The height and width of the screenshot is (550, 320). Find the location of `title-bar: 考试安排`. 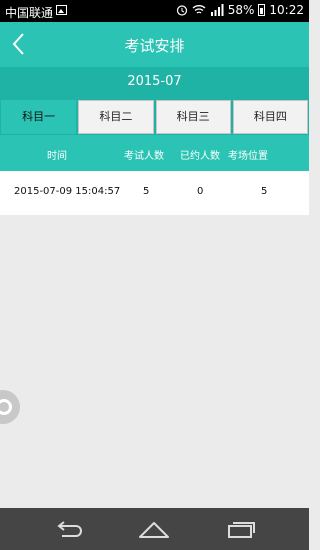

title-bar: 考试安排 is located at coordinates (154, 44).